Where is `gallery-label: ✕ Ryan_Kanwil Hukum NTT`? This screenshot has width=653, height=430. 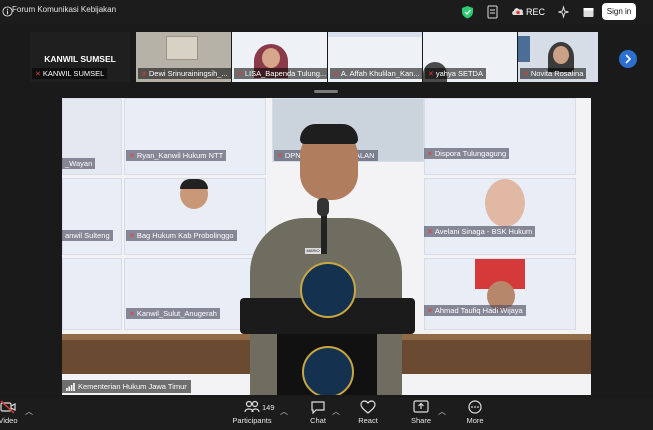
gallery-label: ✕ Ryan_Kanwil Hukum NTT is located at coordinates (176, 155).